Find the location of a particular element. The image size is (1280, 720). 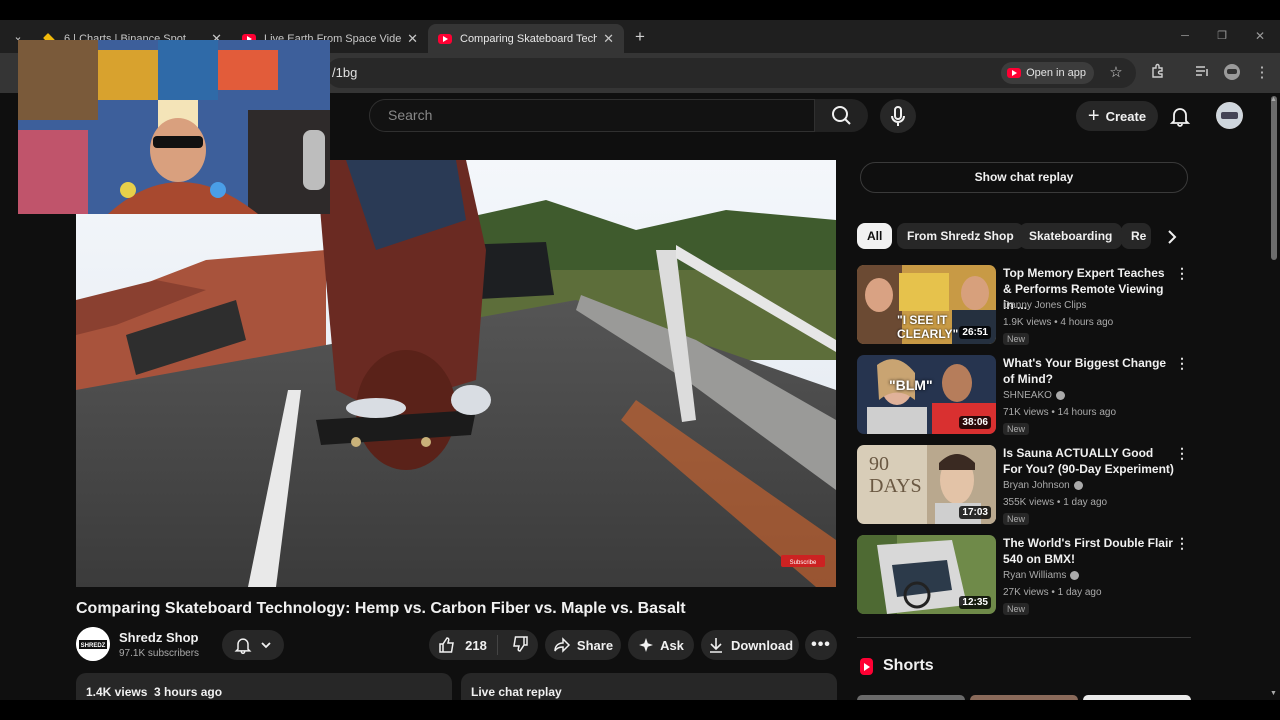

like-dislike-group: 218 is located at coordinates (483, 645).